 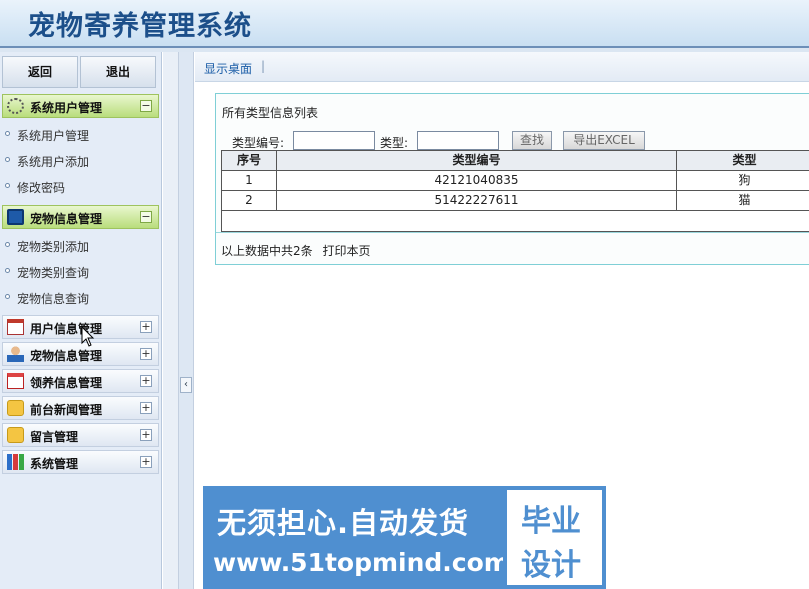 What do you see at coordinates (53, 162) in the screenshot?
I see `sidebar-item-label: 系统用户添加` at bounding box center [53, 162].